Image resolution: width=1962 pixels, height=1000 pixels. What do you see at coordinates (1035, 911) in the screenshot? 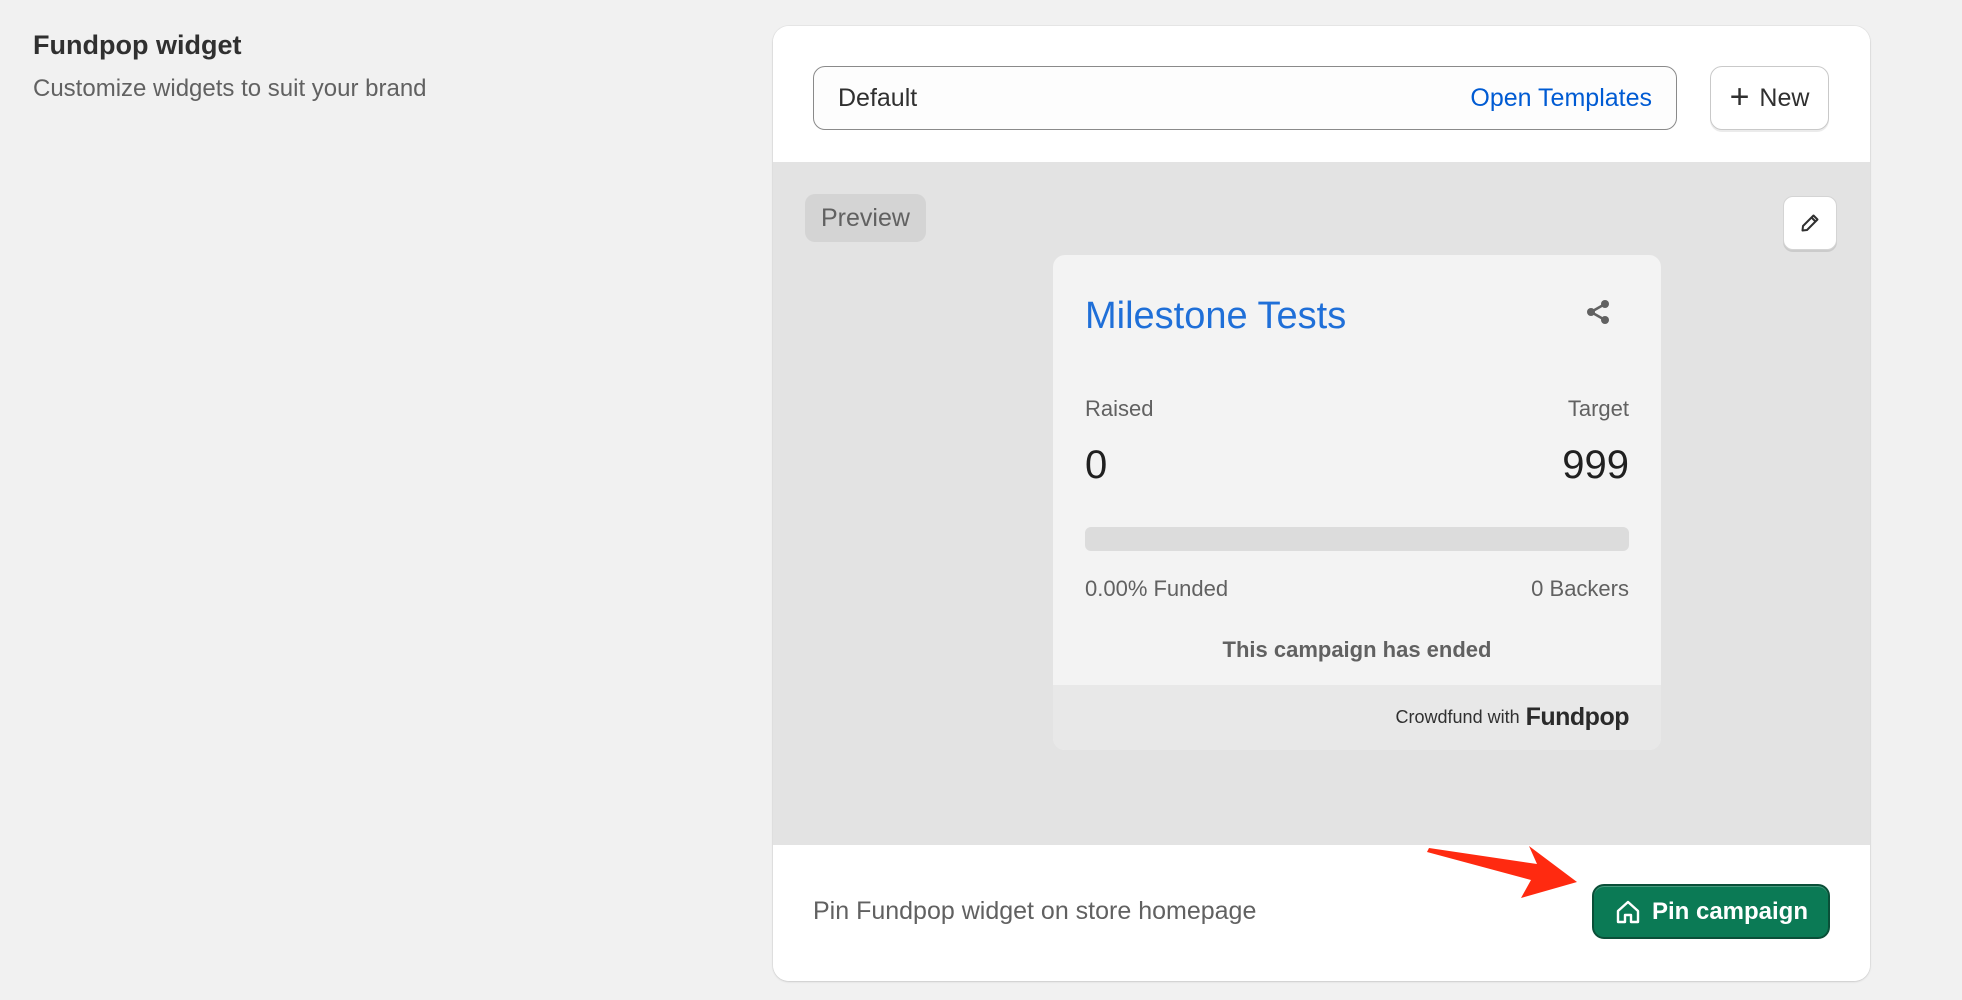
I see `pin-description: Pin Fundpop widget on store homepage` at bounding box center [1035, 911].